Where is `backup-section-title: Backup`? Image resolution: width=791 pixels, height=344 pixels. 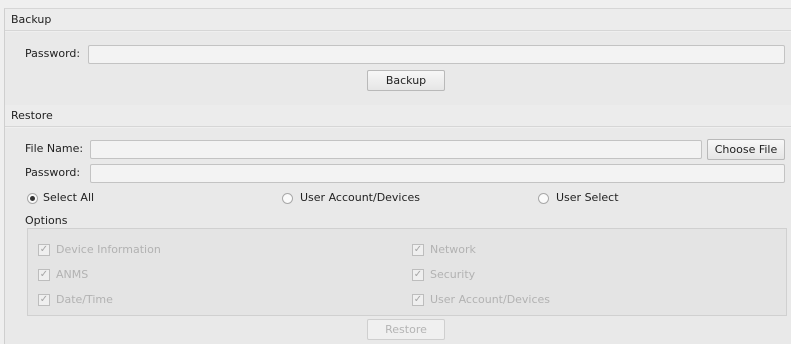 backup-section-title: Backup is located at coordinates (31, 19).